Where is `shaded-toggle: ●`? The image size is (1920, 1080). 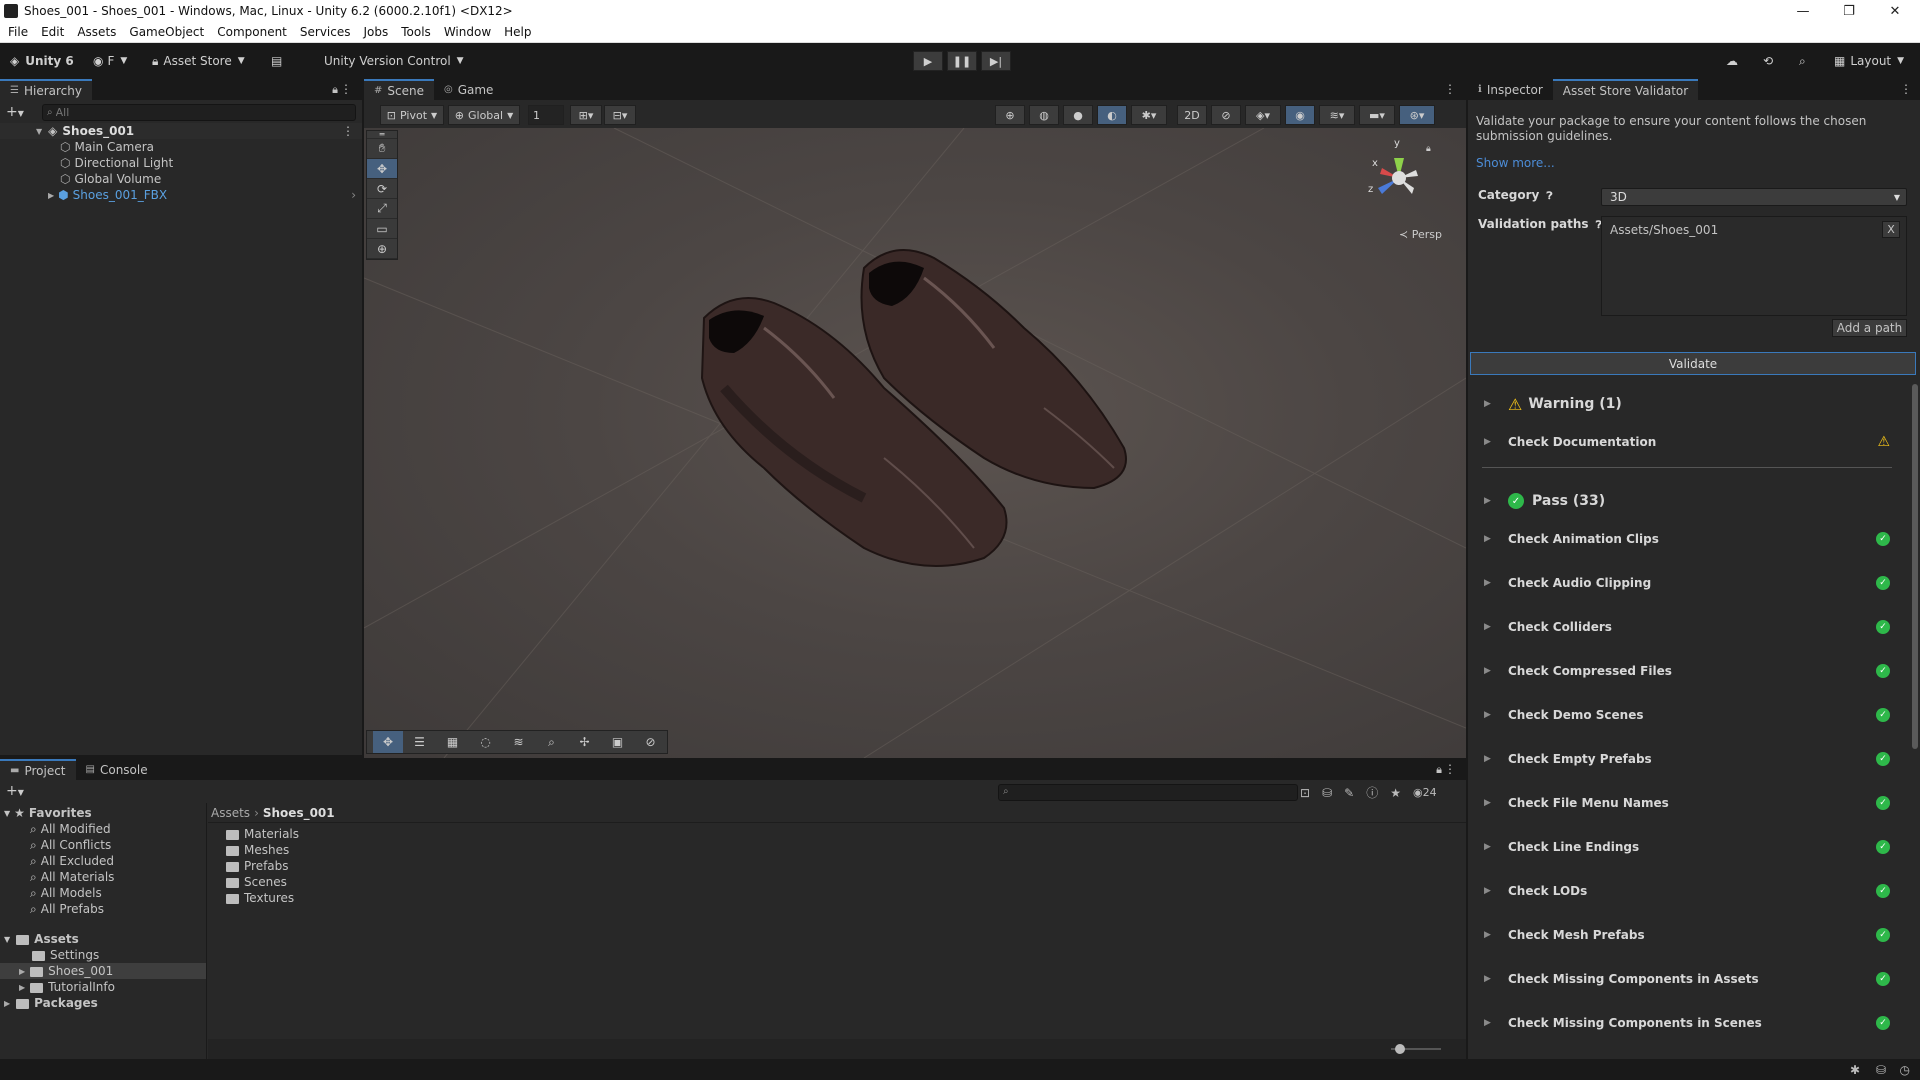 shaded-toggle: ● is located at coordinates (1078, 115).